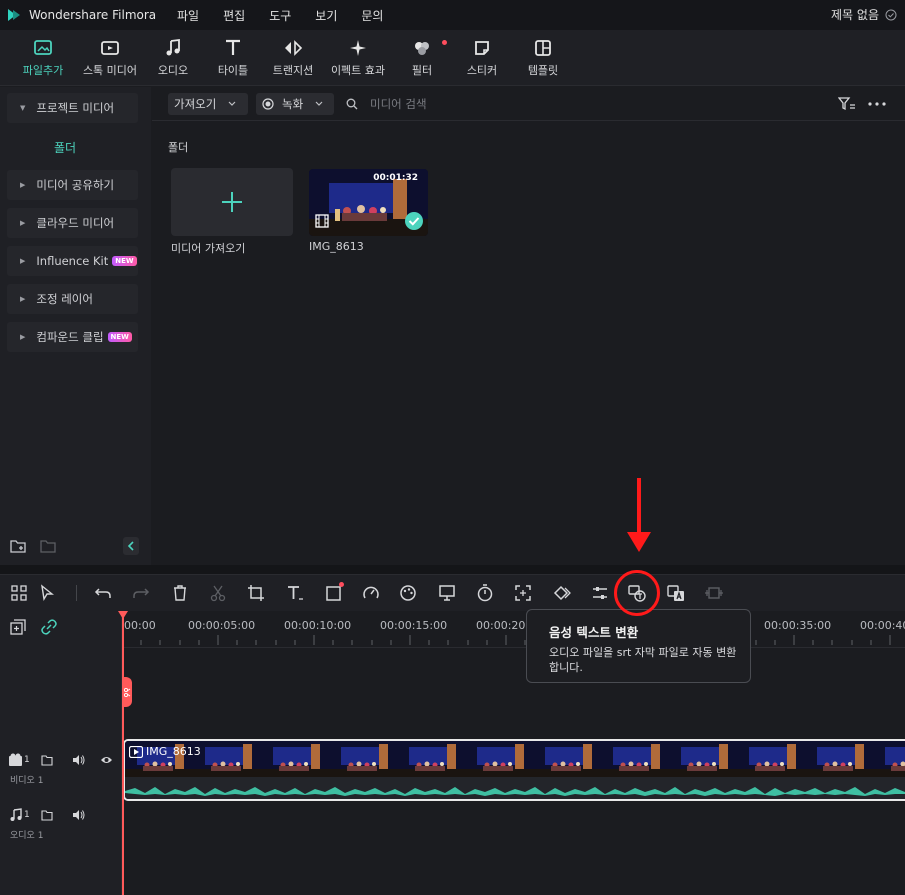 This screenshot has height=895, width=905. I want to click on tool-label: 타이틀, so click(233, 70).